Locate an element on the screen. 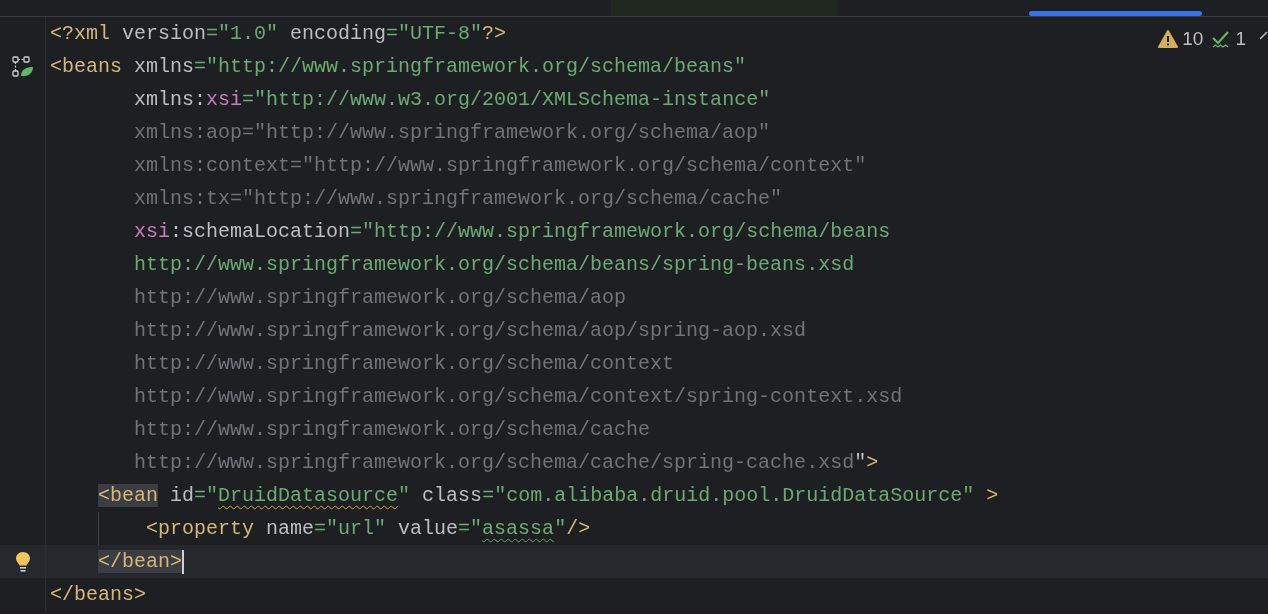 Image resolution: width=1268 pixels, height=614 pixels. inspection-count: 1 is located at coordinates (1240, 39).